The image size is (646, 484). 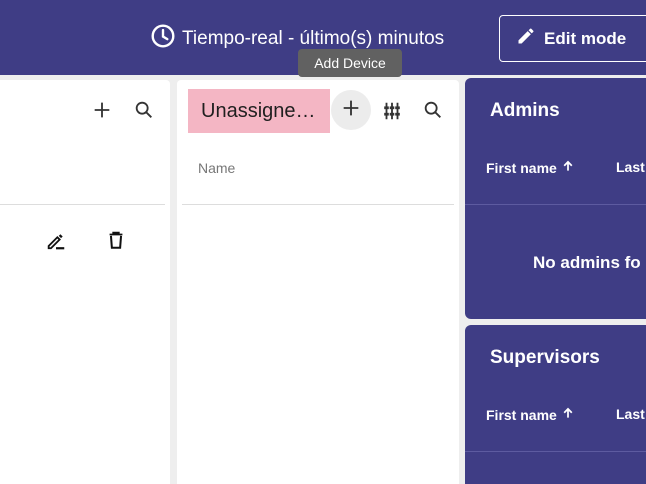 I want to click on admins-panel: Admins First name Last No admins fo, so click(x=555, y=198).